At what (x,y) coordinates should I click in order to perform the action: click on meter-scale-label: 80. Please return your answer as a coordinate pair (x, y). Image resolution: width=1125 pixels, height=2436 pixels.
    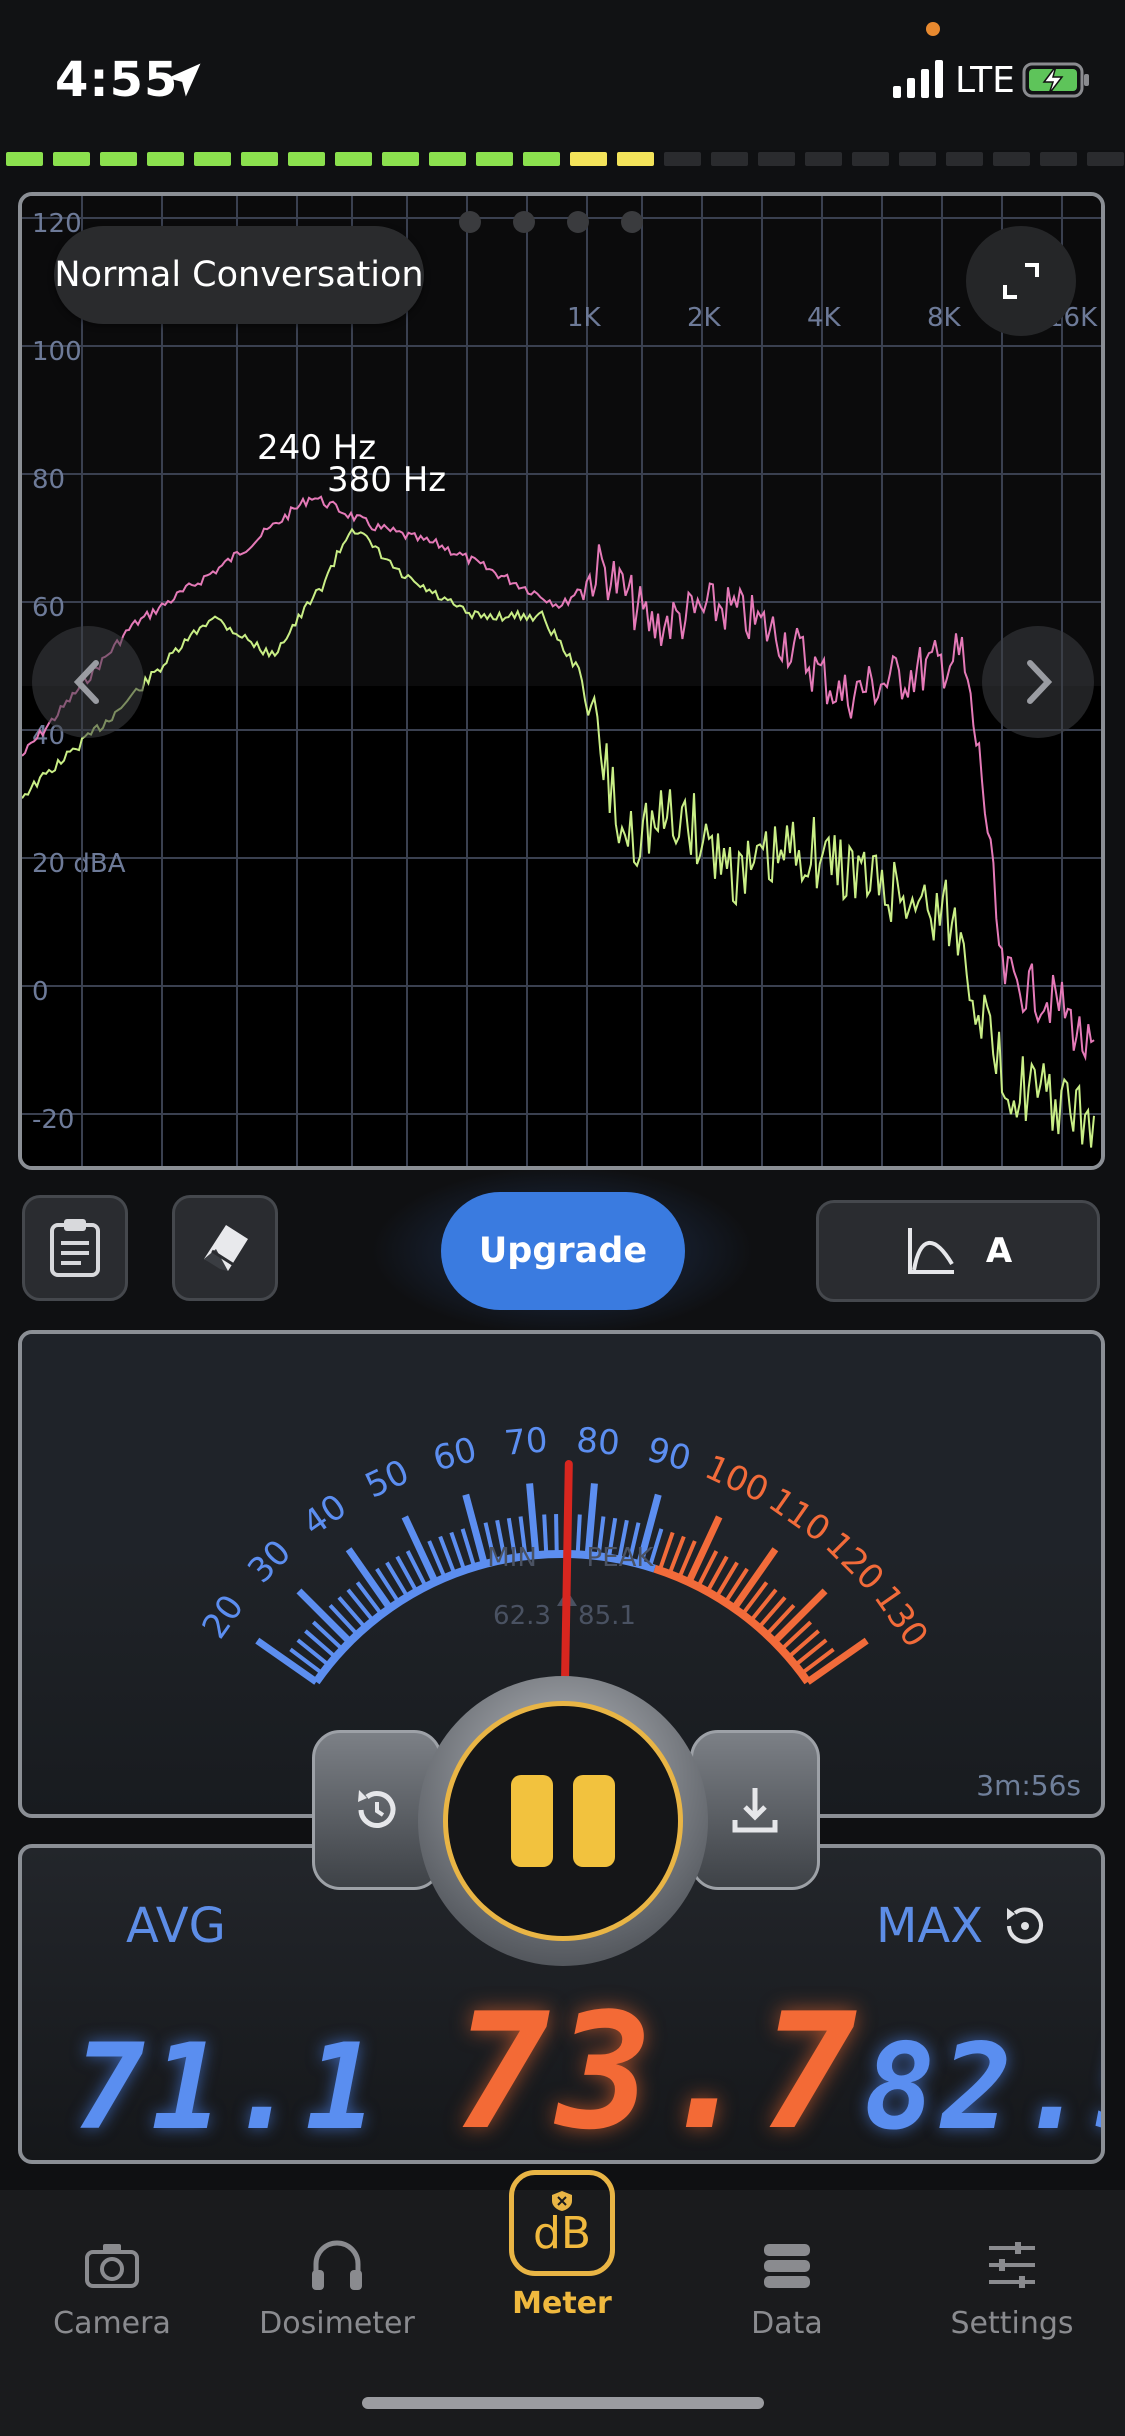
    Looking at the image, I should click on (598, 1442).